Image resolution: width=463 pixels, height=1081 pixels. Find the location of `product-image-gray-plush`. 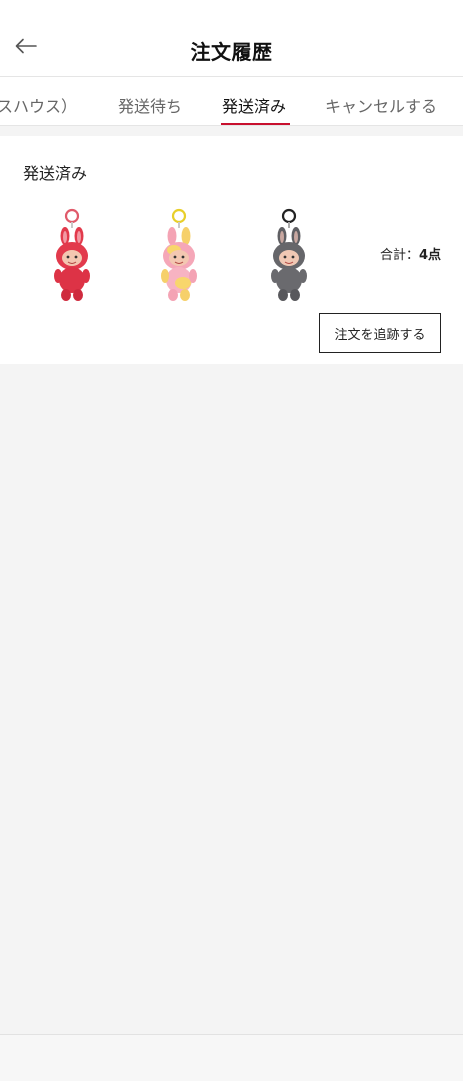

product-image-gray-plush is located at coordinates (289, 256).